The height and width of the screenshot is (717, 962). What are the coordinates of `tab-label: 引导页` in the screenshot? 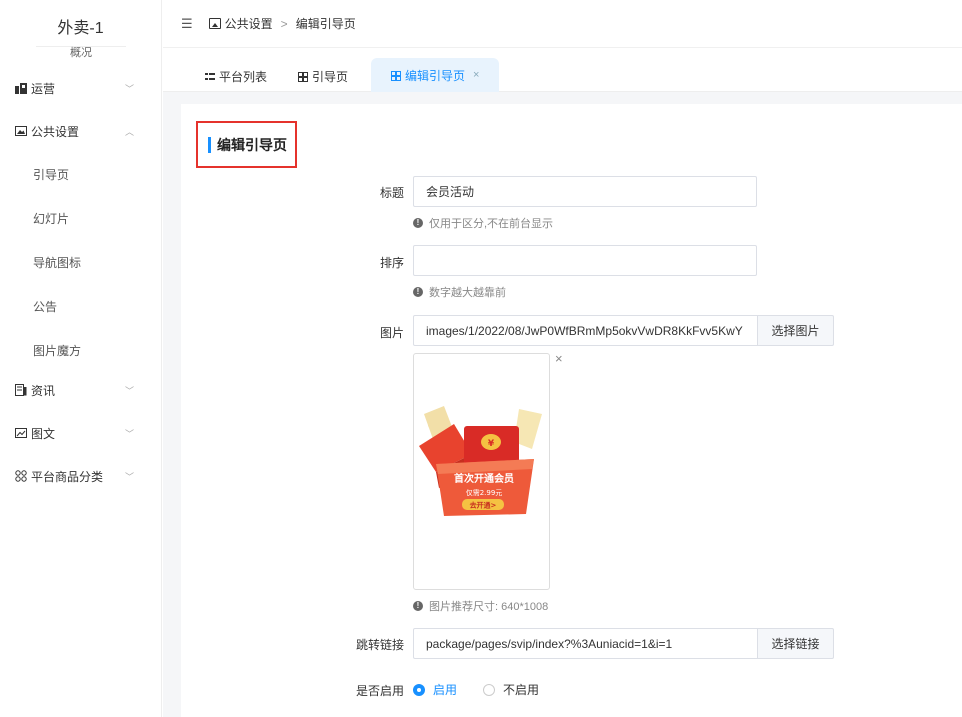 It's located at (330, 76).